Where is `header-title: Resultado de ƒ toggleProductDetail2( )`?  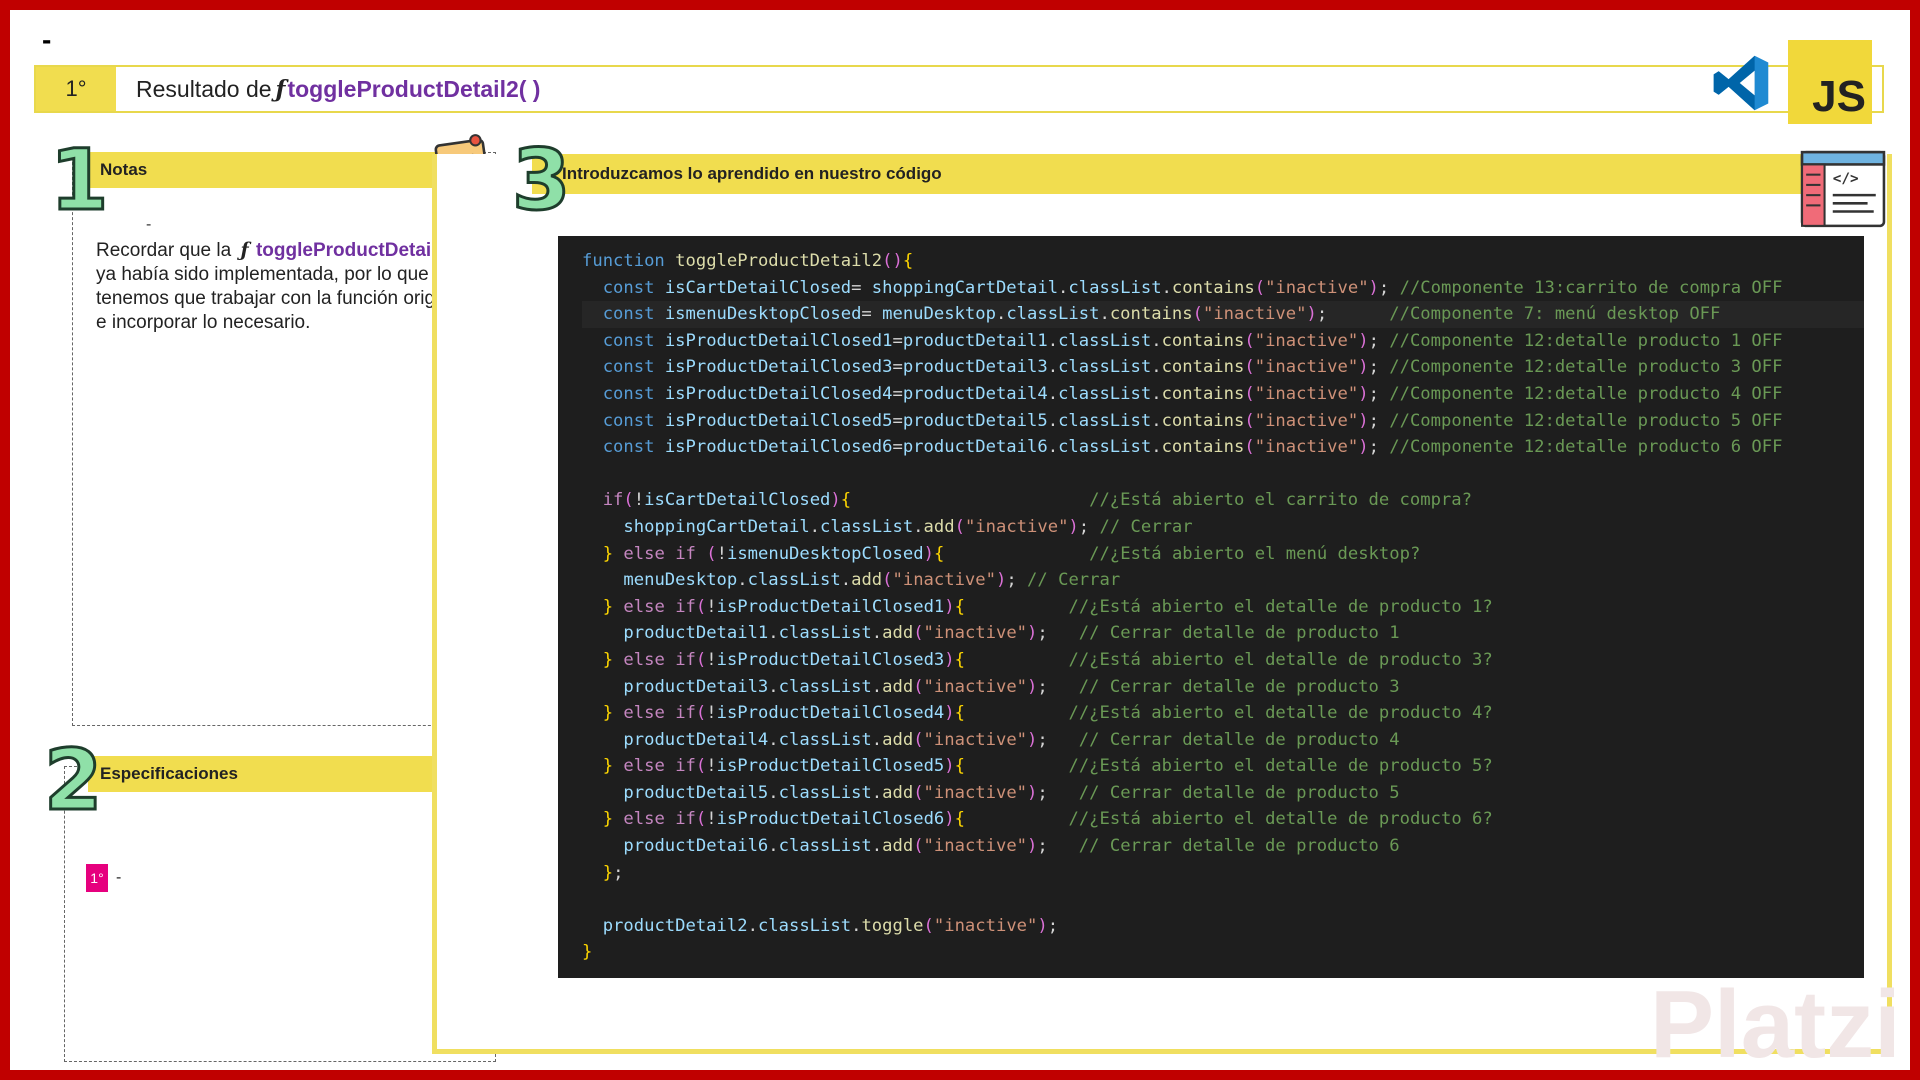 header-title: Resultado de ƒ toggleProductDetail2( ) is located at coordinates (338, 89).